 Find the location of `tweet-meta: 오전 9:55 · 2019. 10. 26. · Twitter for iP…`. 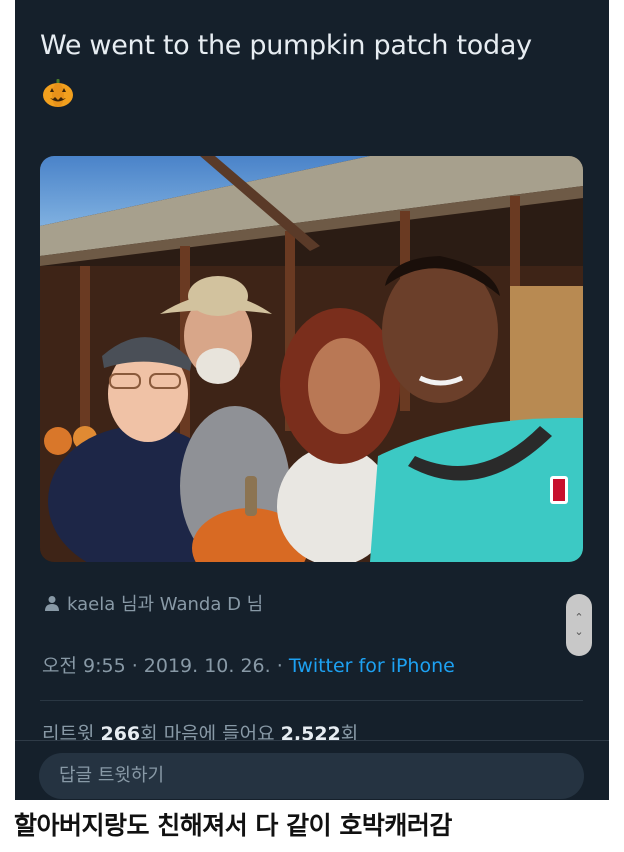

tweet-meta: 오전 9:55 · 2019. 10. 26. · Twitter for iP… is located at coordinates (248, 664).